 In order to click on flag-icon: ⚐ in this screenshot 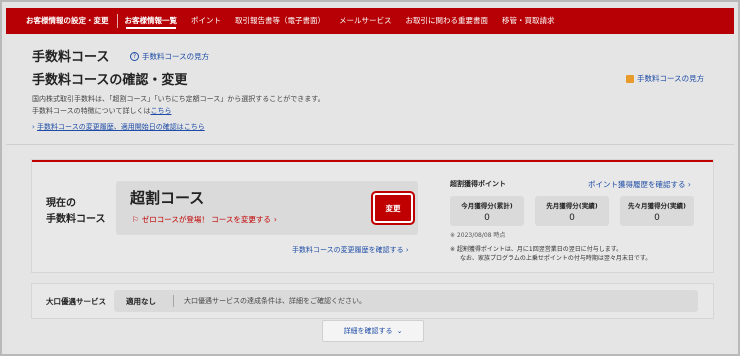, I will do `click(135, 219)`.